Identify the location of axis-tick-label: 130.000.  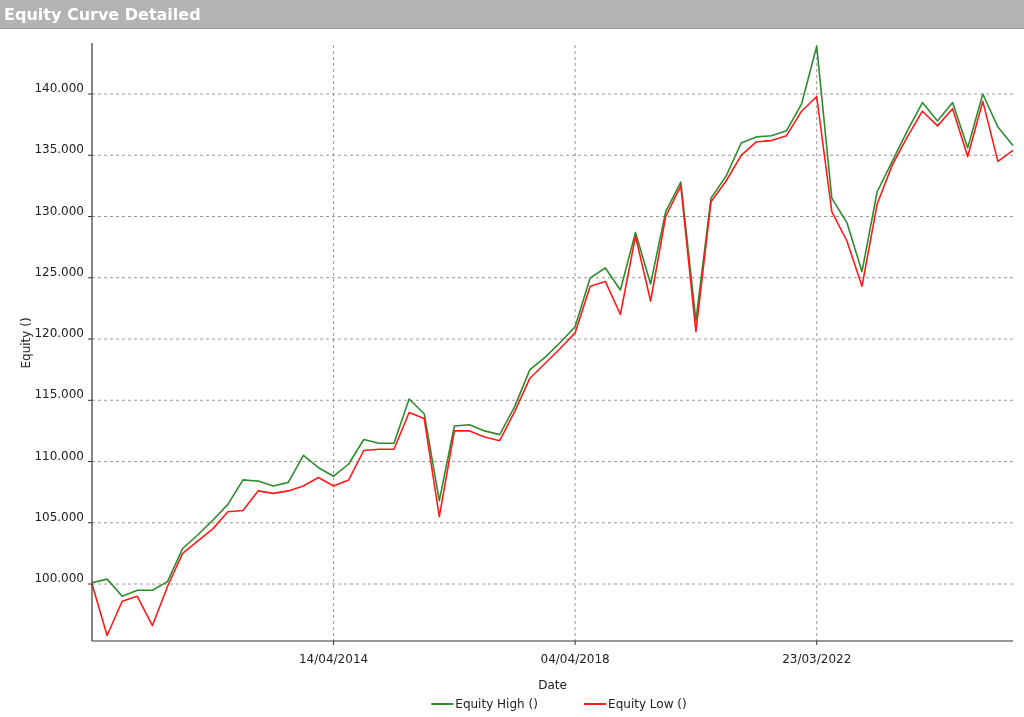
(59, 210).